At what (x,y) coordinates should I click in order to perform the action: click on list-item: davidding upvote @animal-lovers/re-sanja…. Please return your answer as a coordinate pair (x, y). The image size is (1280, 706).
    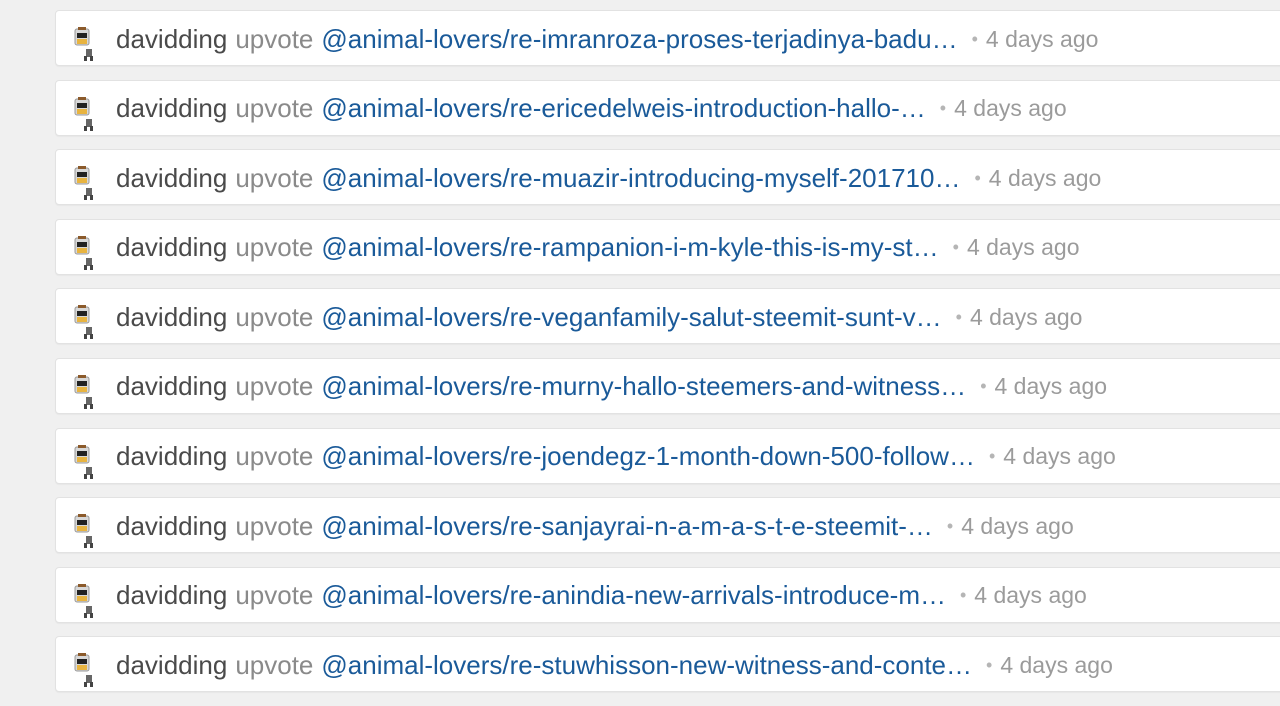
    Looking at the image, I should click on (667, 525).